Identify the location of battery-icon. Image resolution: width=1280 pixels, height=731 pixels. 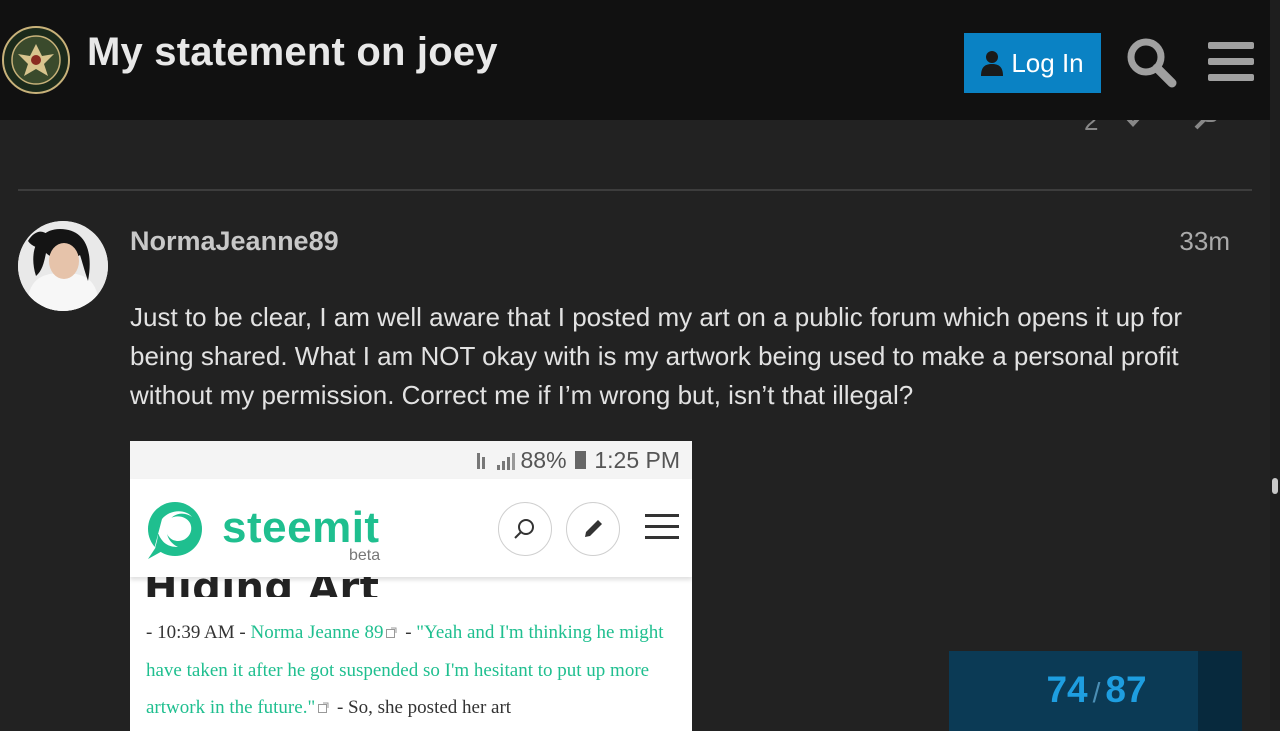
(580, 460).